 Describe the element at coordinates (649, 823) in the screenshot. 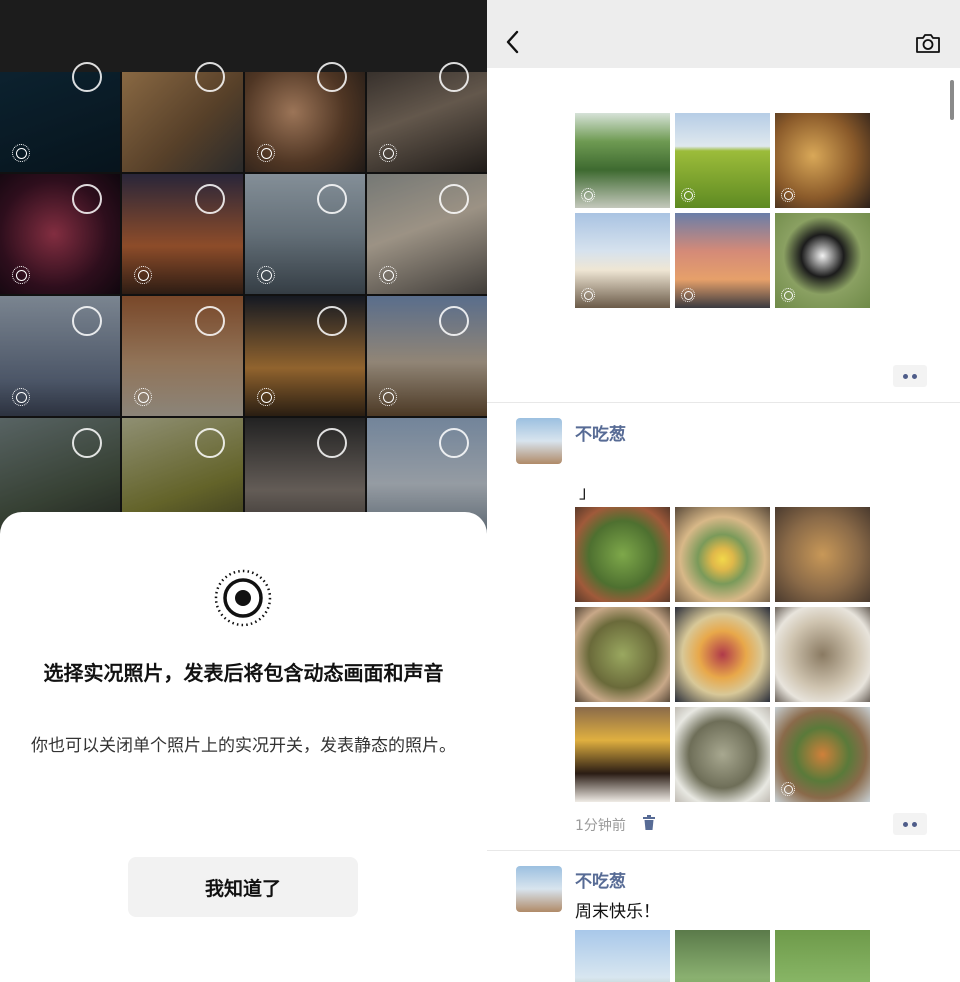

I see `trash-icon` at that location.